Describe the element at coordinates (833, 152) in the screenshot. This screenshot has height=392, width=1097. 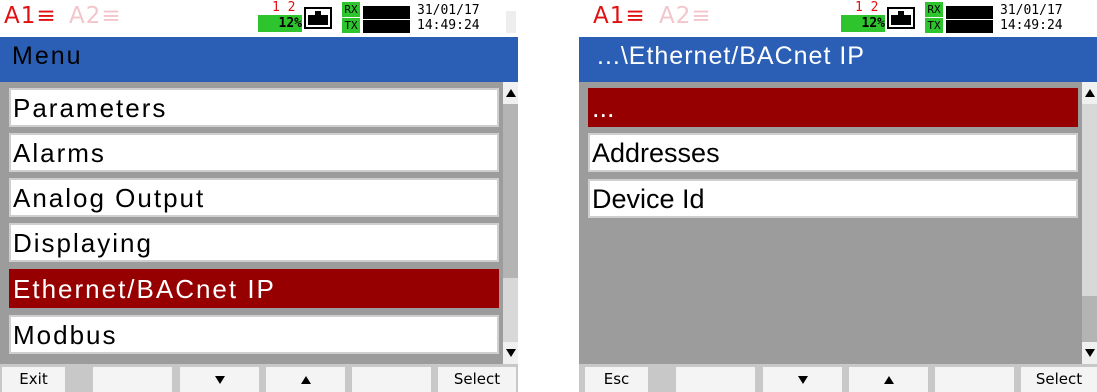
I see `menu-item-addresses: Addresses` at that location.